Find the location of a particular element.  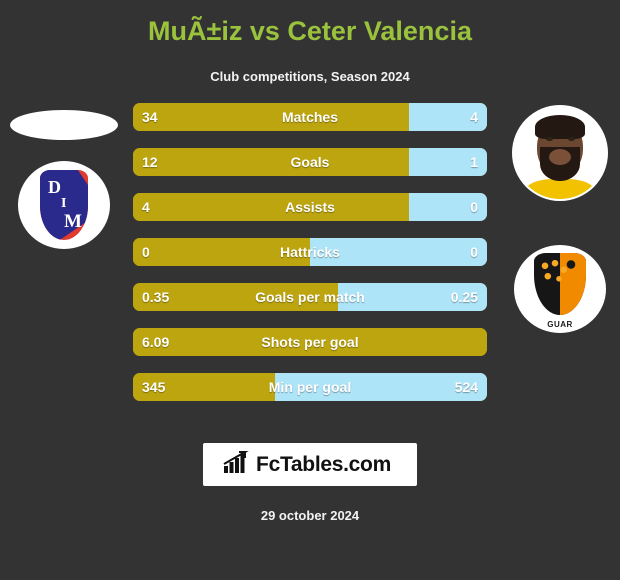

stat-row: 34 Matches 4 is located at coordinates (310, 117).